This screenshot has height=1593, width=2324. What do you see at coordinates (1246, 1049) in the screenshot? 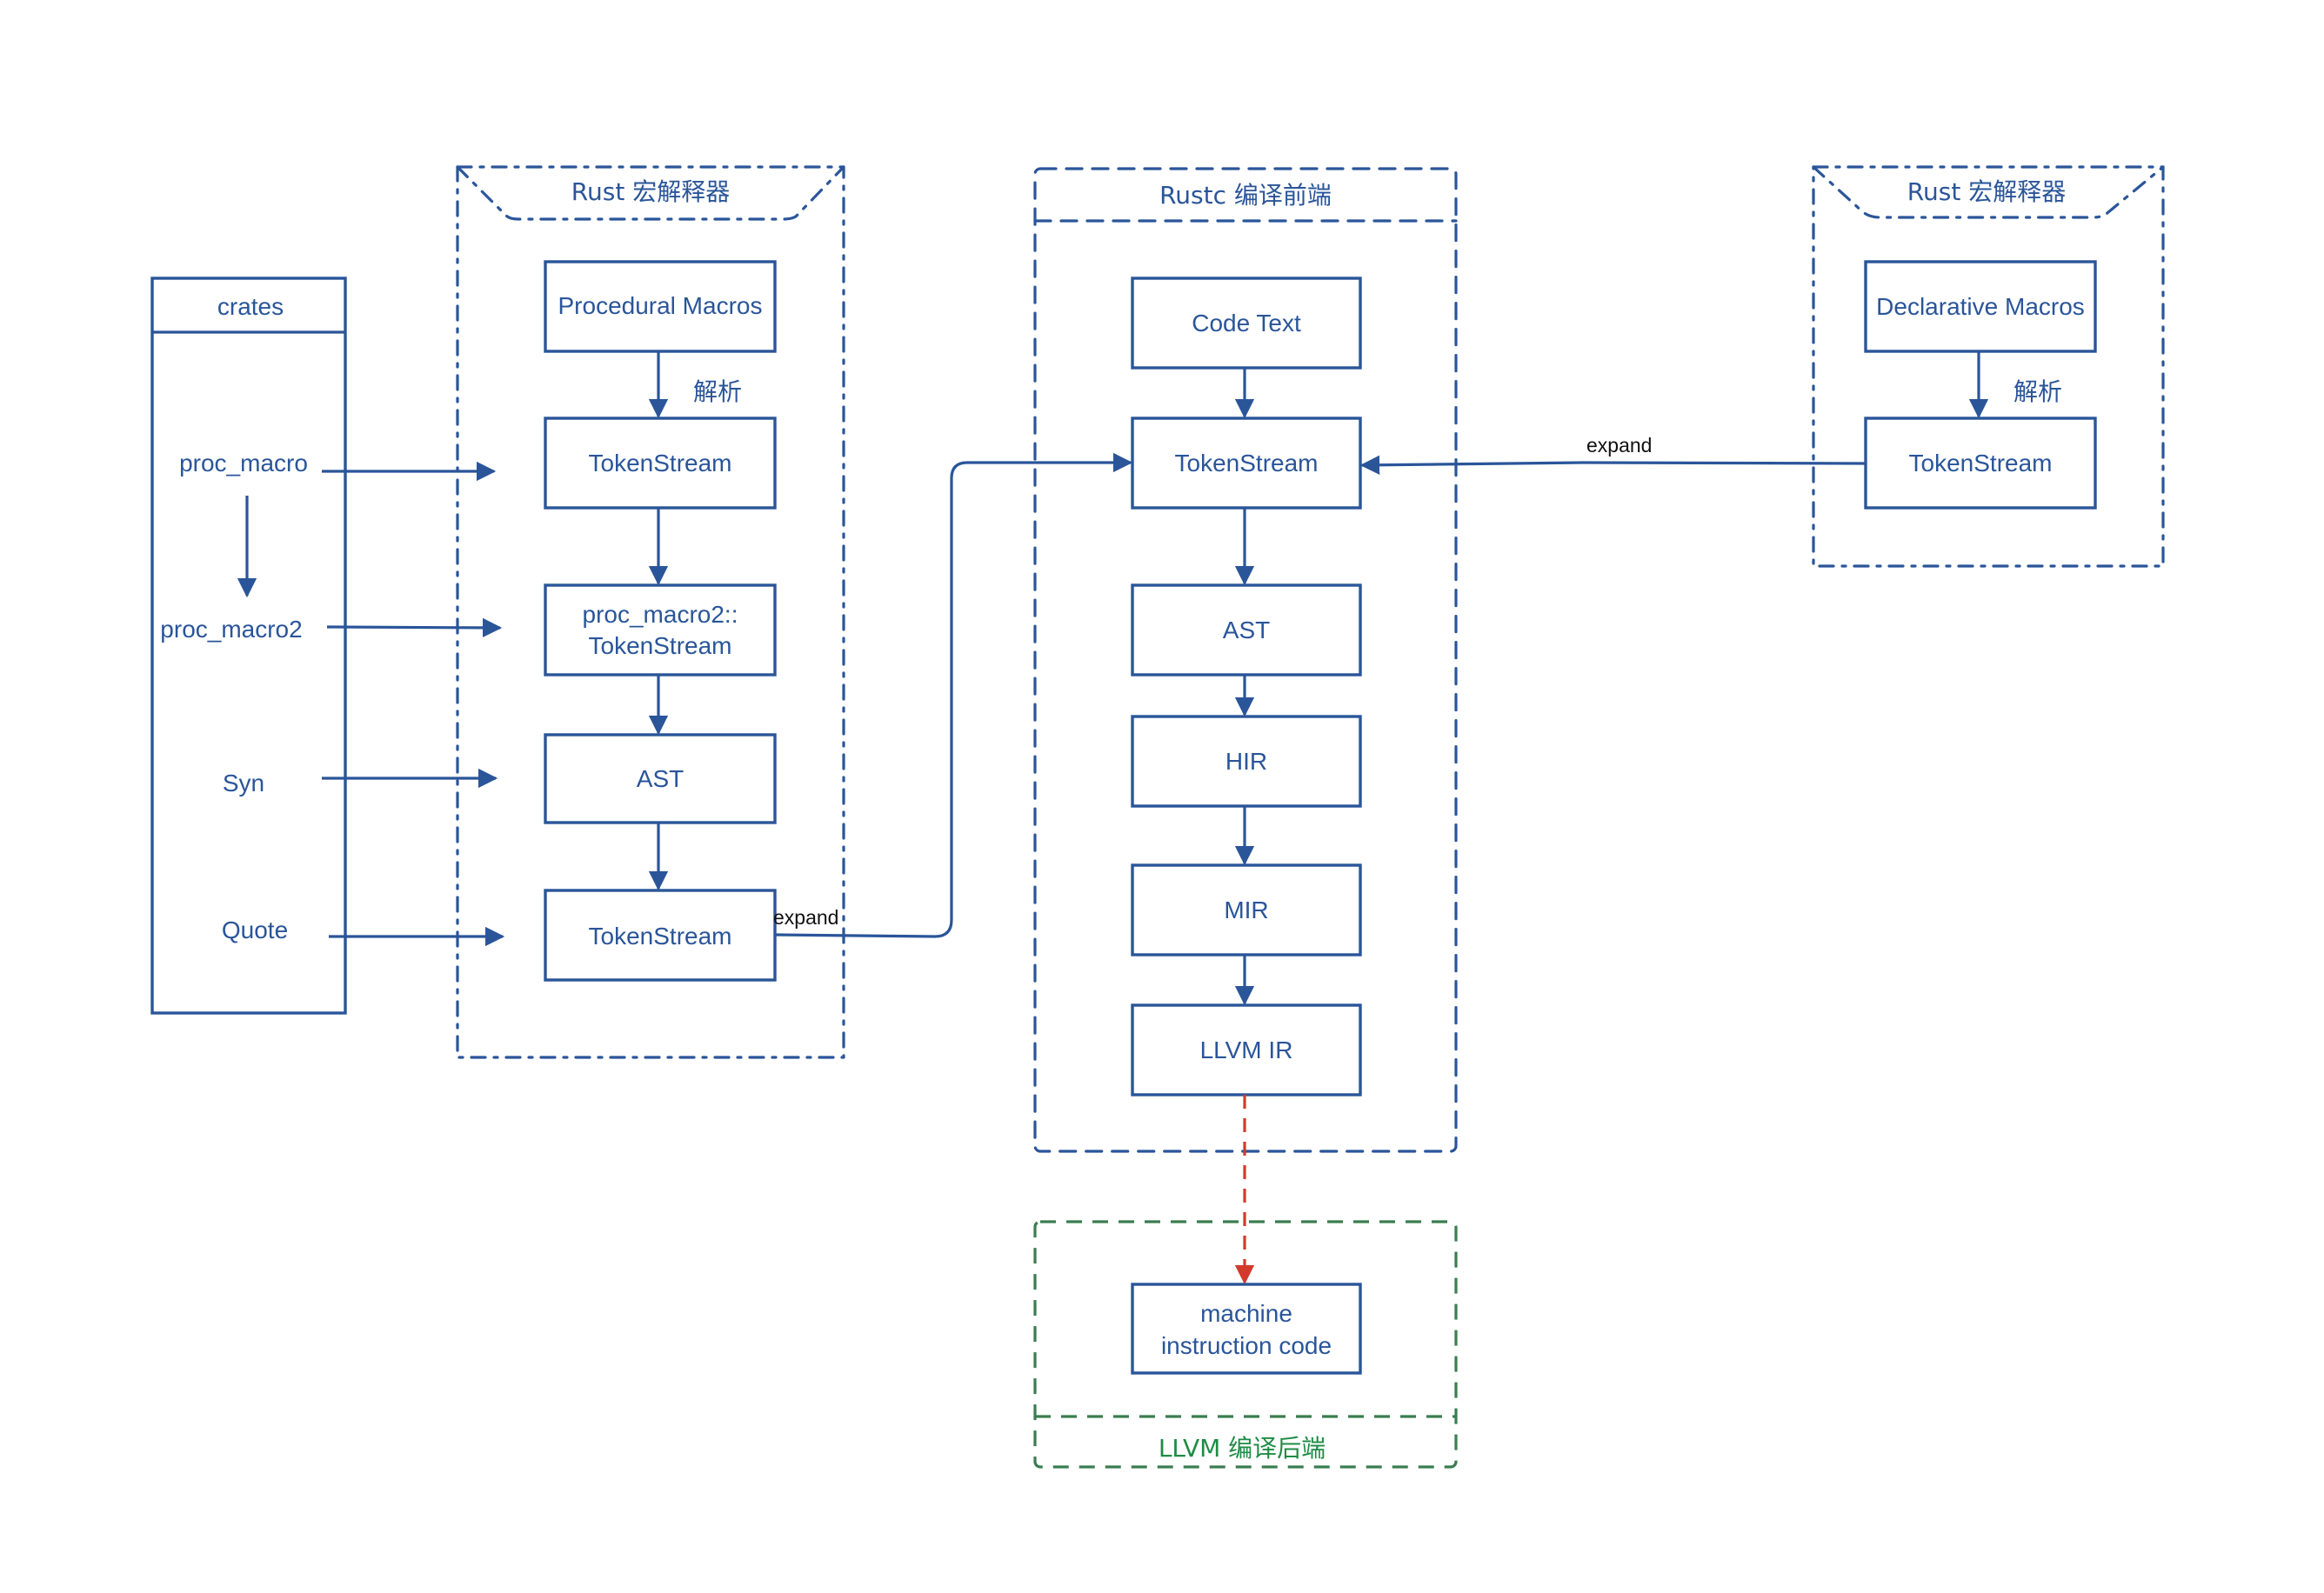
I see `llvm-ir-label: LLVM IR` at bounding box center [1246, 1049].